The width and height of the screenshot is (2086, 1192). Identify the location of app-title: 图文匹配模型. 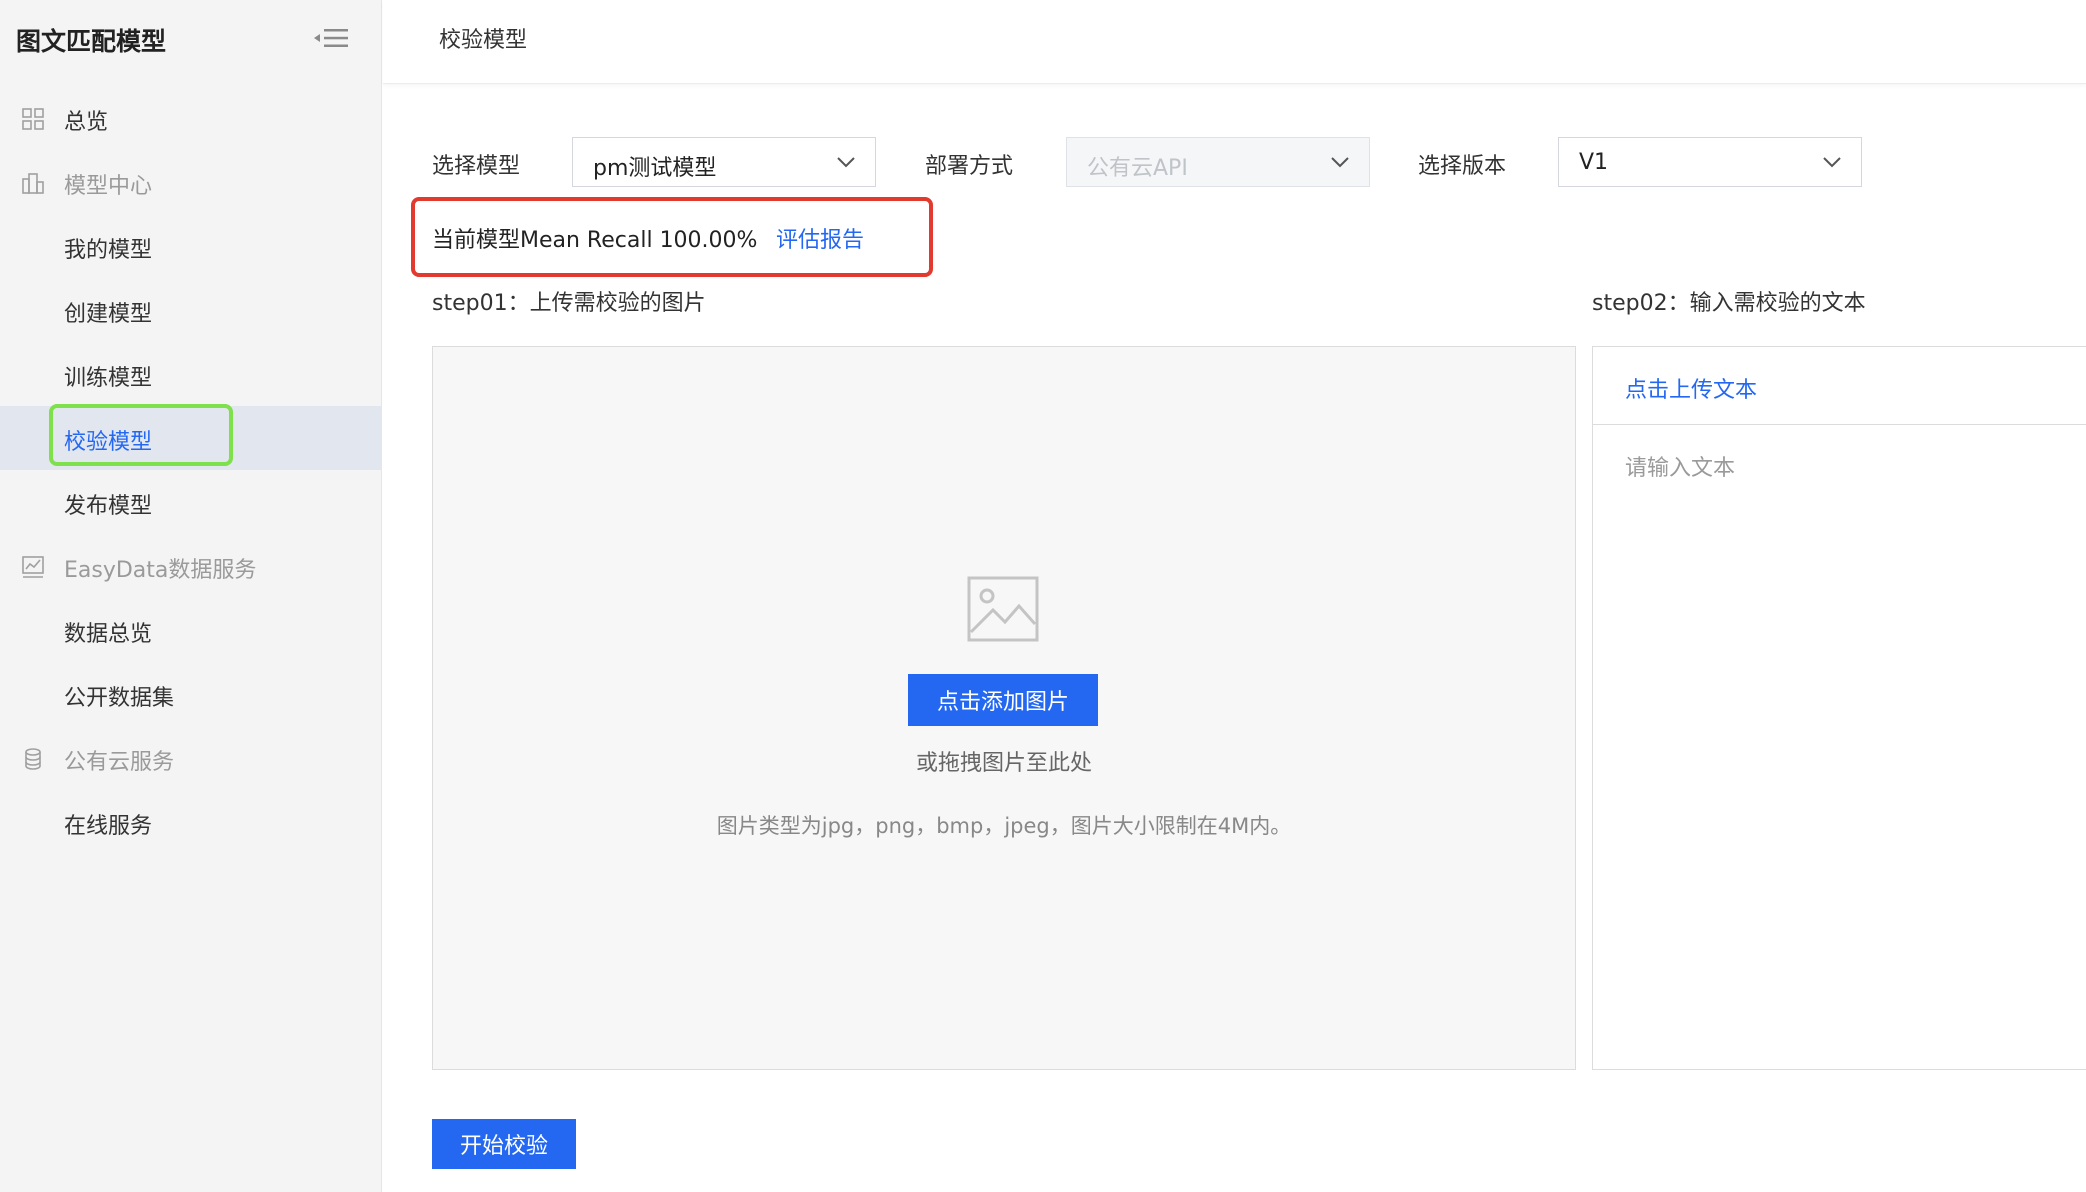
(91, 41).